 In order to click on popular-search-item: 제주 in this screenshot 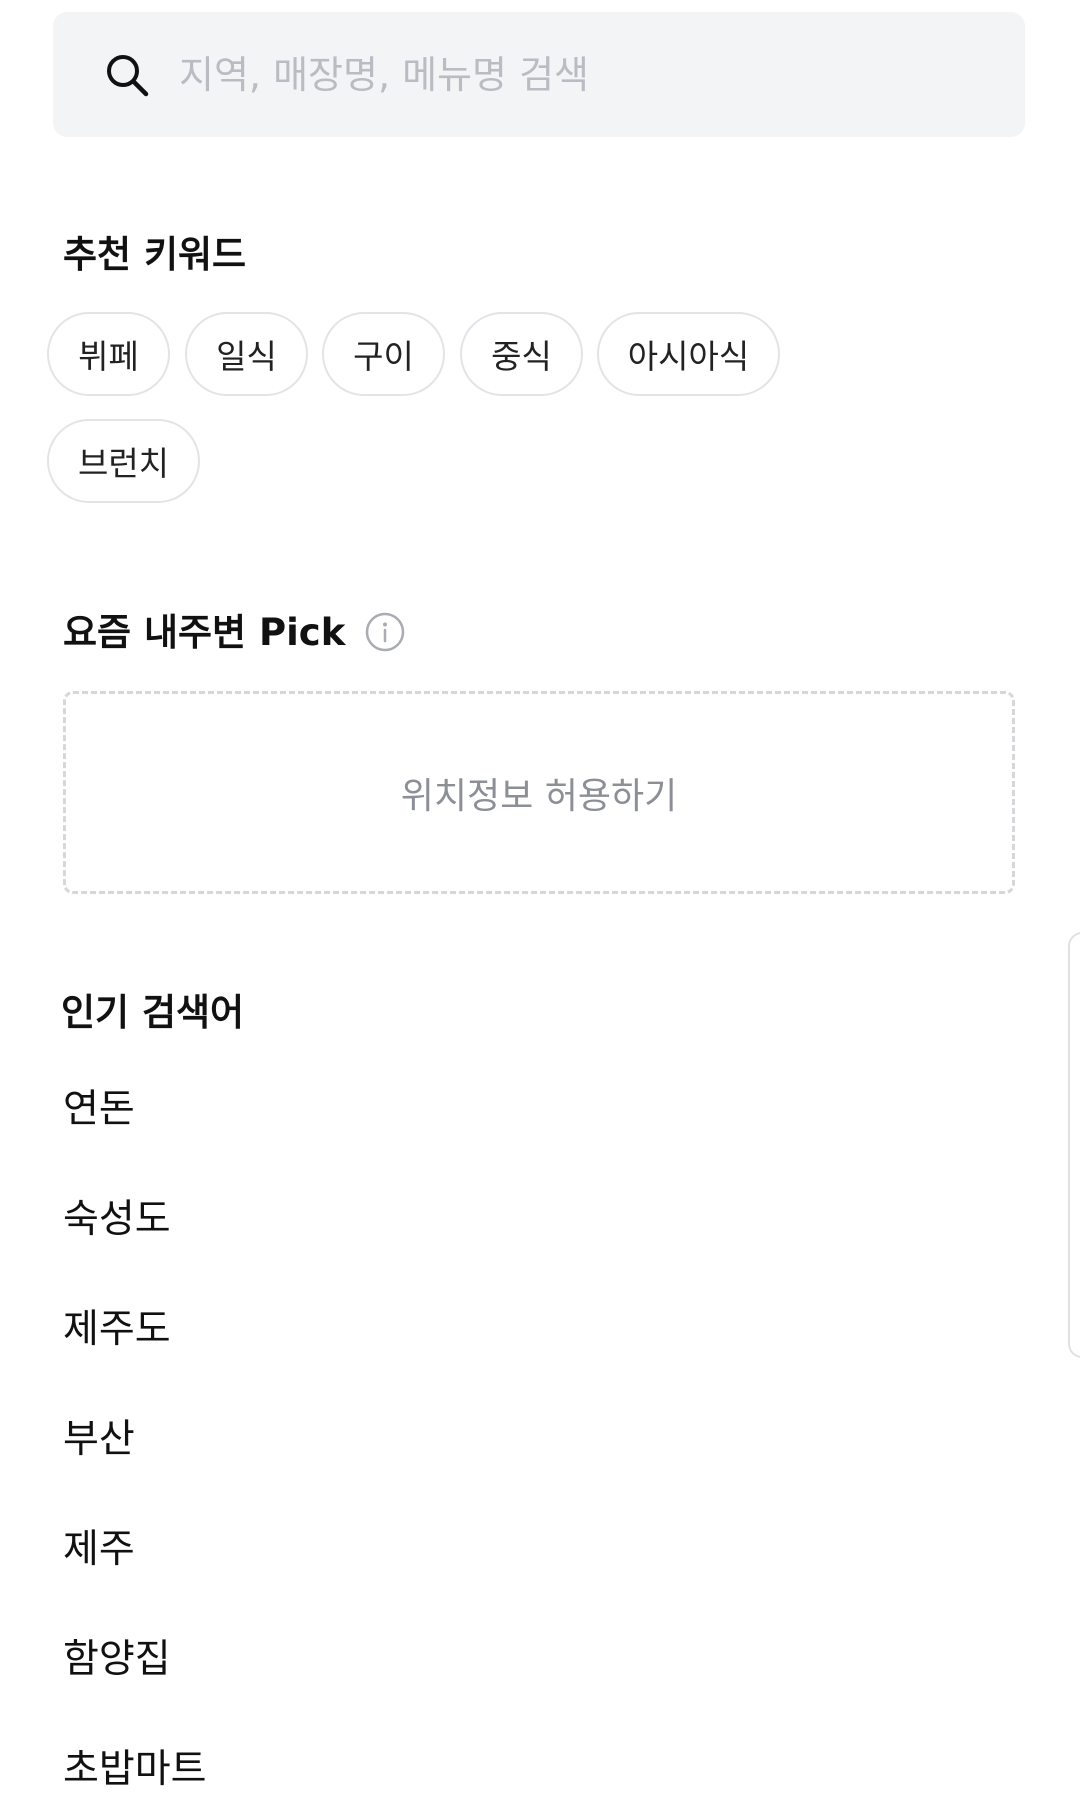, I will do `click(99, 1549)`.